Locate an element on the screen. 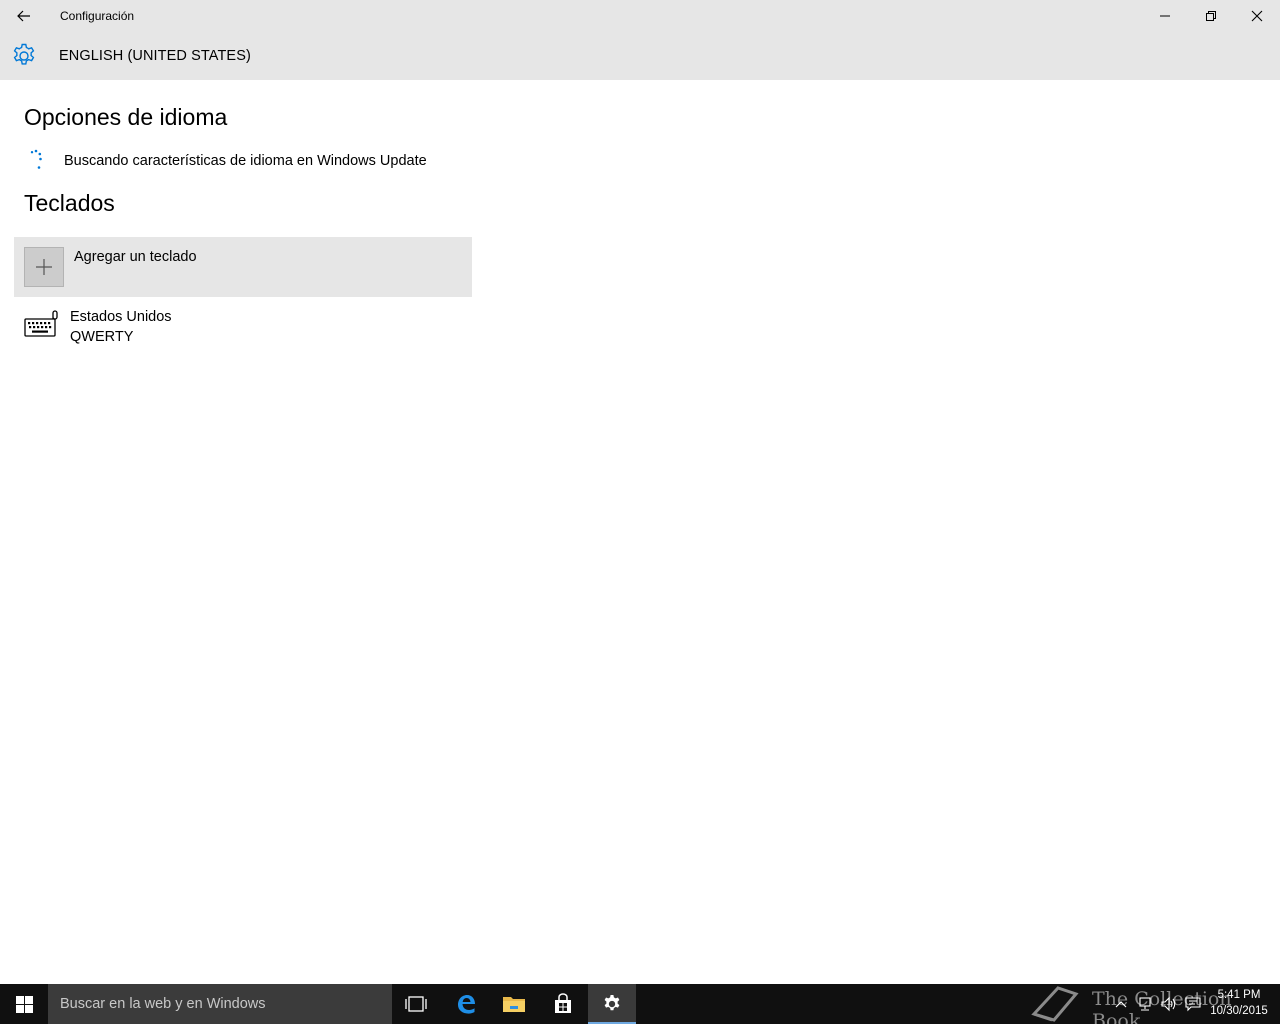 Image resolution: width=1280 pixels, height=1024 pixels. gear-icon is located at coordinates (24, 54).